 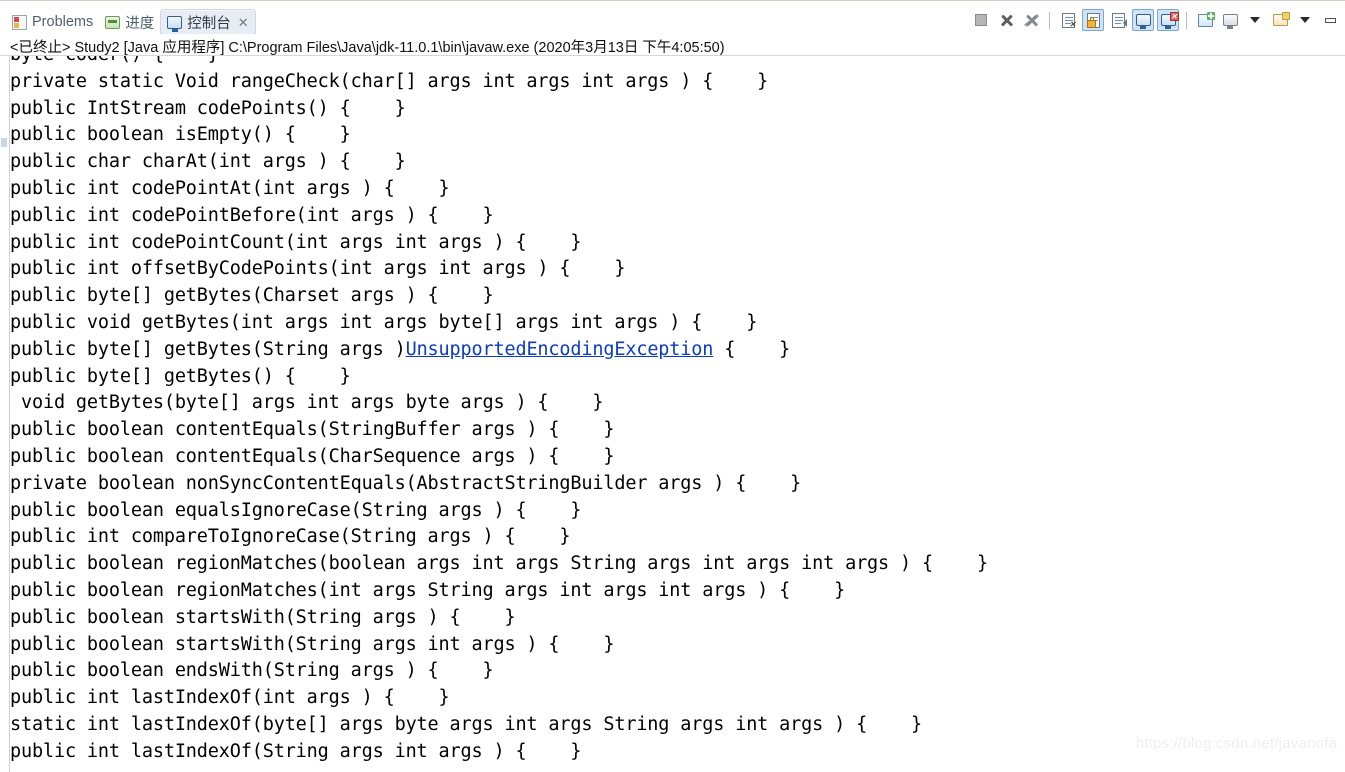 What do you see at coordinates (677, 62) in the screenshot?
I see `console-line: byte coder() { }` at bounding box center [677, 62].